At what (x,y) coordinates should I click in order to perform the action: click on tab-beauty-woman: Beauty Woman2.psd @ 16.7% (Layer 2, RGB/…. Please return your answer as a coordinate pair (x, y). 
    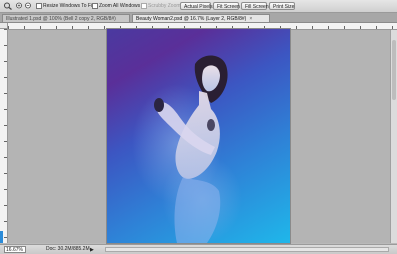
    Looking at the image, I should click on (201, 18).